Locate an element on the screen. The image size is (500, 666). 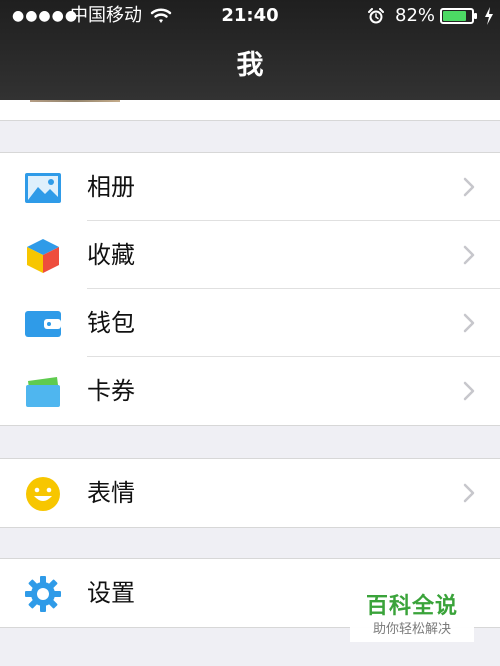
watermark: 百科全说 助你轻松解决 is located at coordinates (412, 613).